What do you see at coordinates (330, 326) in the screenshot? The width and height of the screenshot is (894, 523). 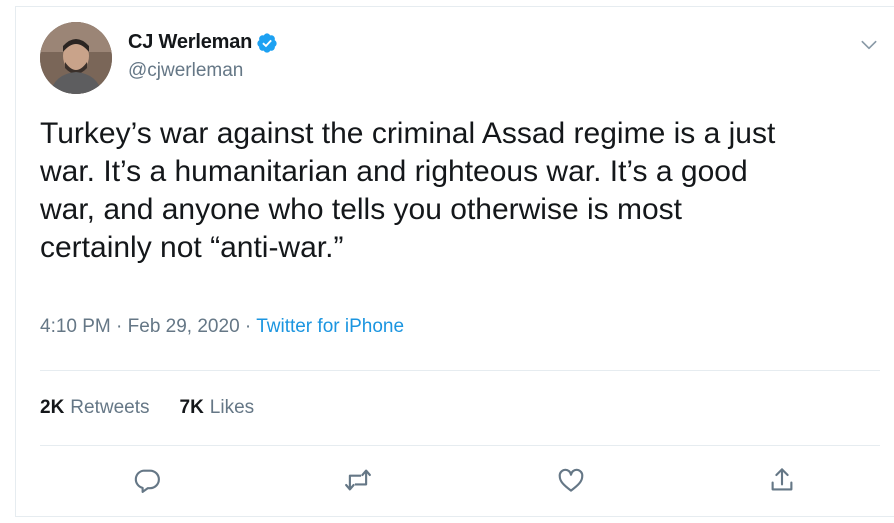 I see `tweet-source-link: Twitter for iPhone` at bounding box center [330, 326].